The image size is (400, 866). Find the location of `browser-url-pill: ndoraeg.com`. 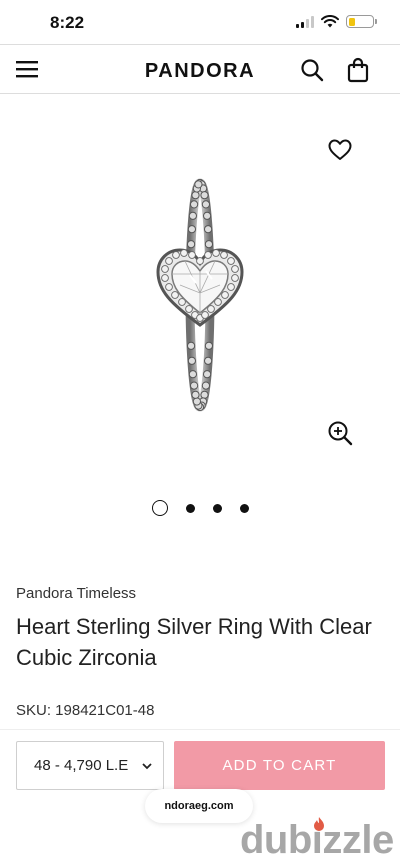

browser-url-pill: ndoraeg.com is located at coordinates (199, 806).